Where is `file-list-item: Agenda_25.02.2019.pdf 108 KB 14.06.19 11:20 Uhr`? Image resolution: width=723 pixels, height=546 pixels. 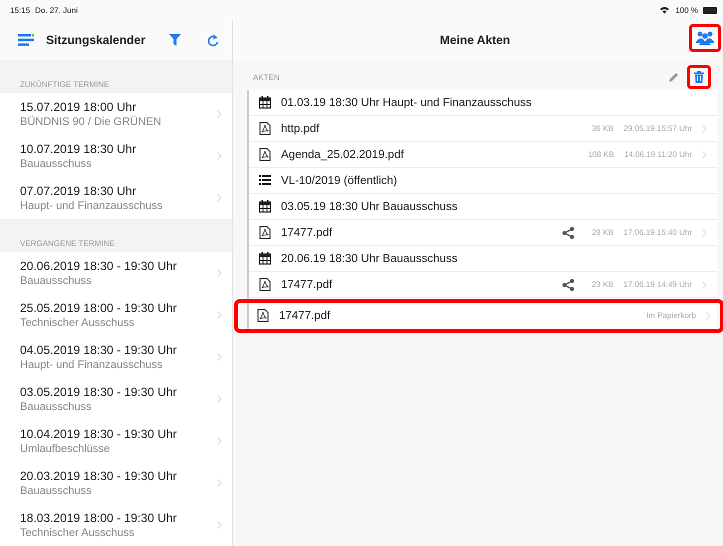
file-list-item: Agenda_25.02.2019.pdf 108 KB 14.06.19 11:20 Uhr is located at coordinates (483, 155).